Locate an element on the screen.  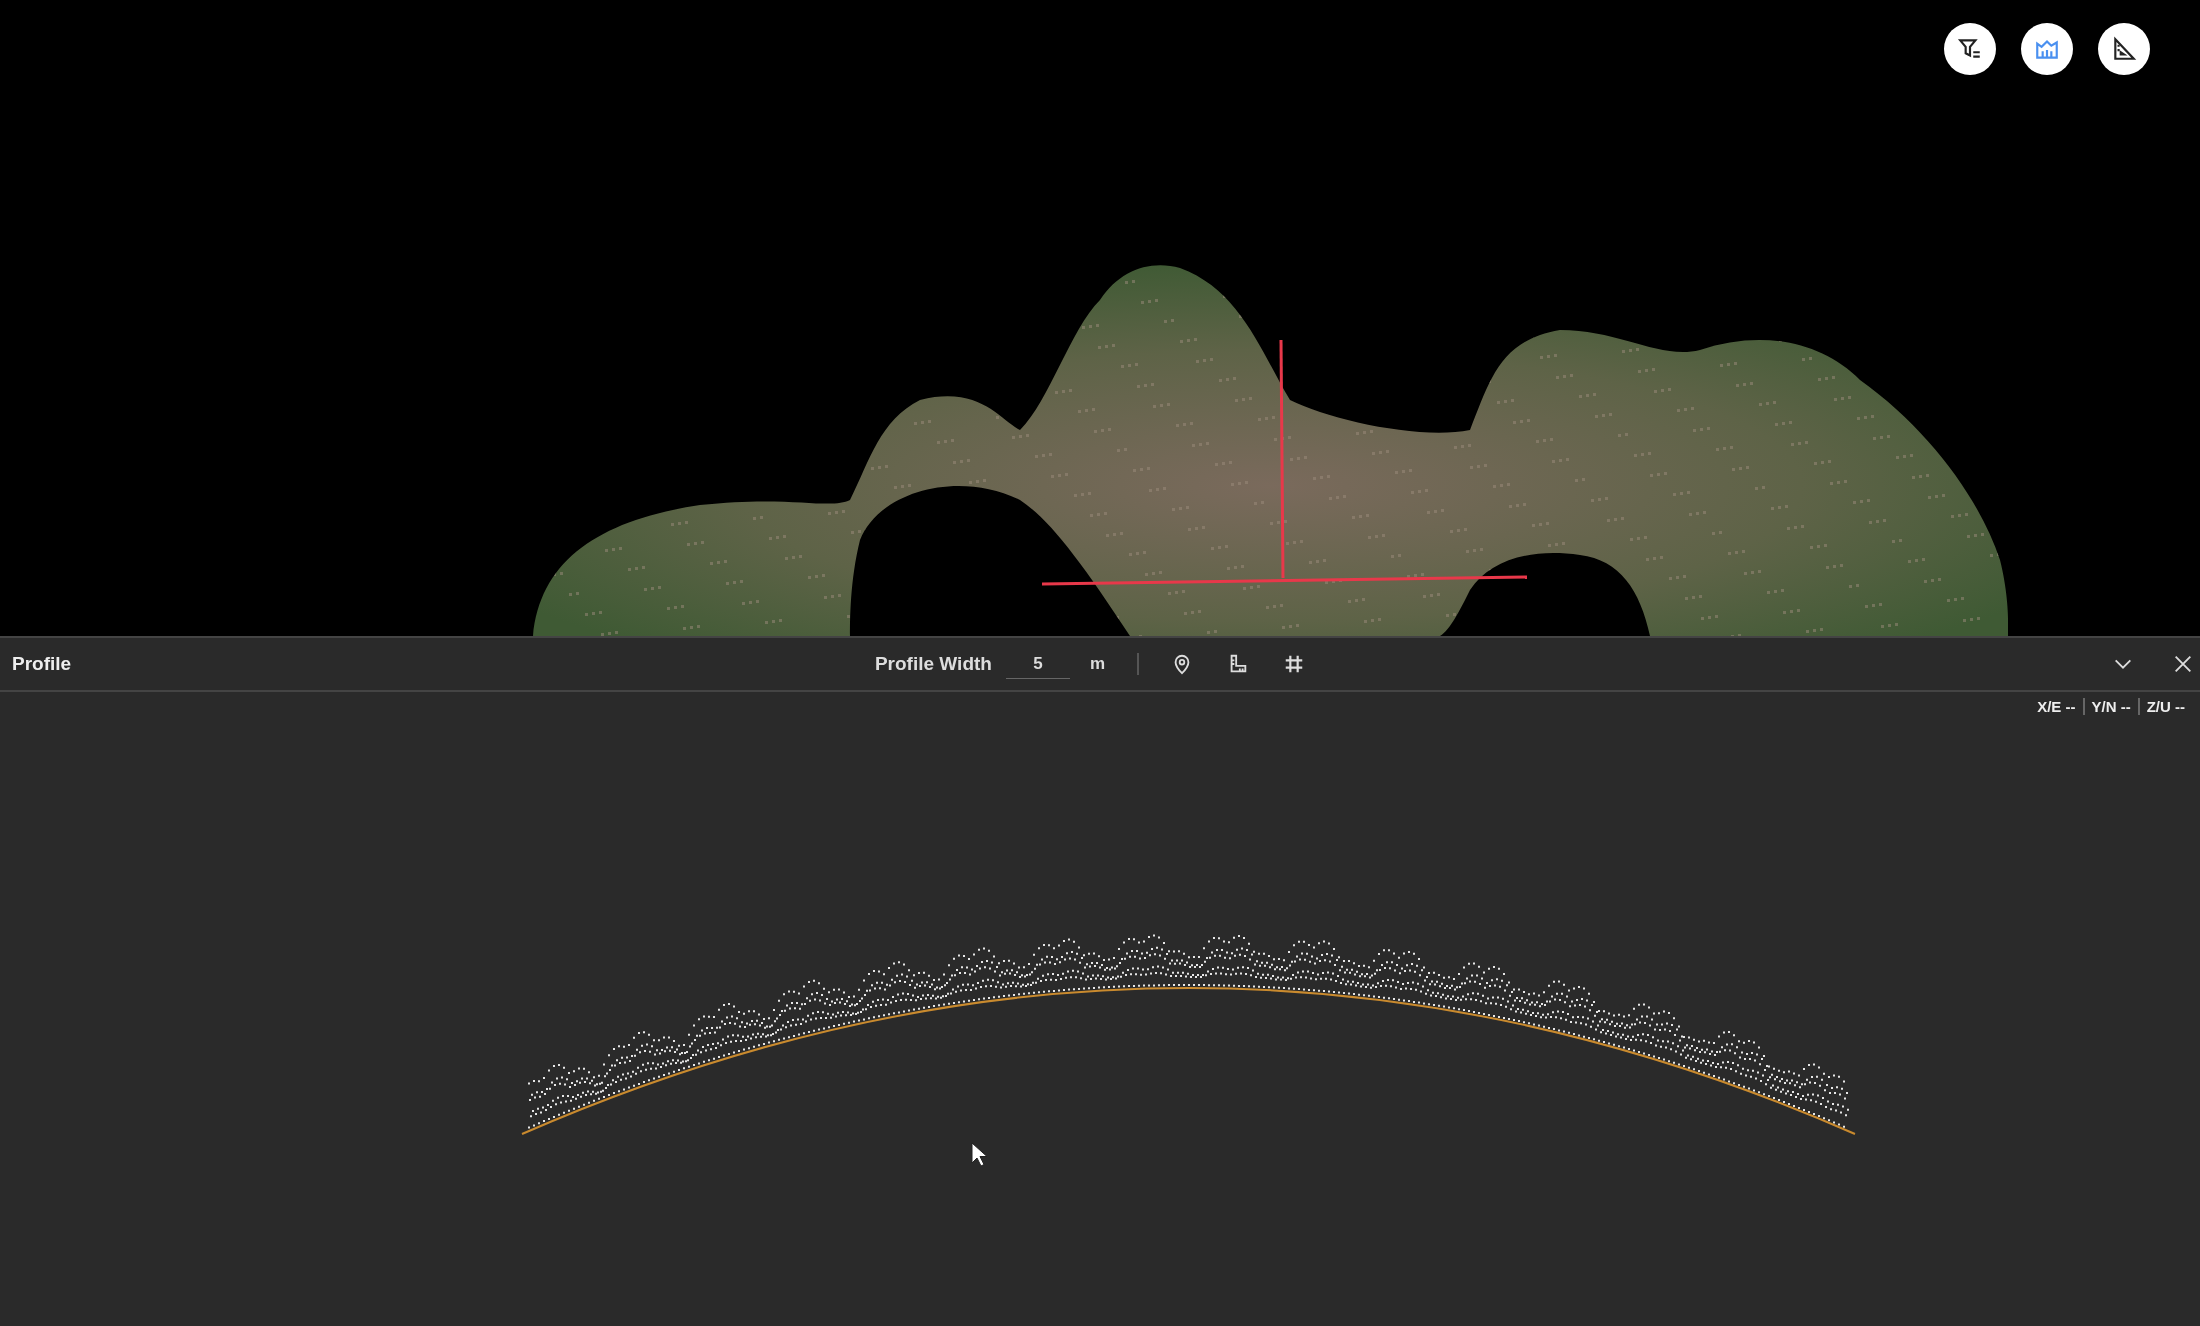
triangle-ruler-icon is located at coordinates (2124, 49).